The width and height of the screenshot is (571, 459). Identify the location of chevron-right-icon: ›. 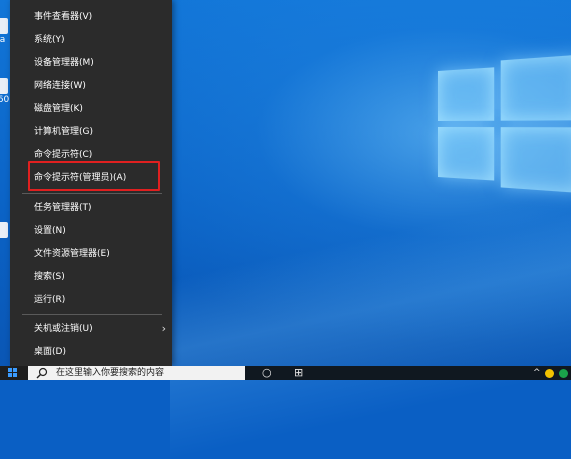
(163, 328).